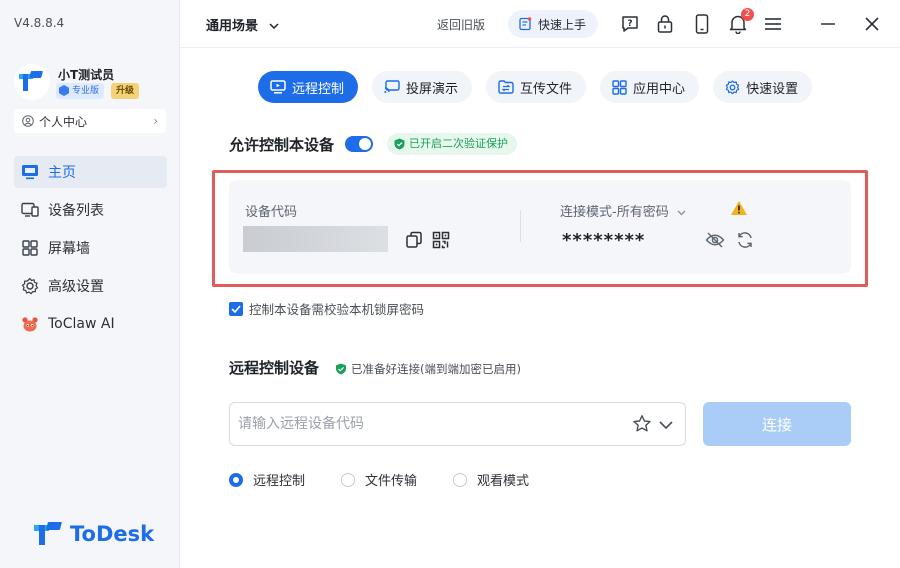 Image resolution: width=900 pixels, height=568 pixels. Describe the element at coordinates (86, 75) in the screenshot. I see `username: 小T测试员` at that location.